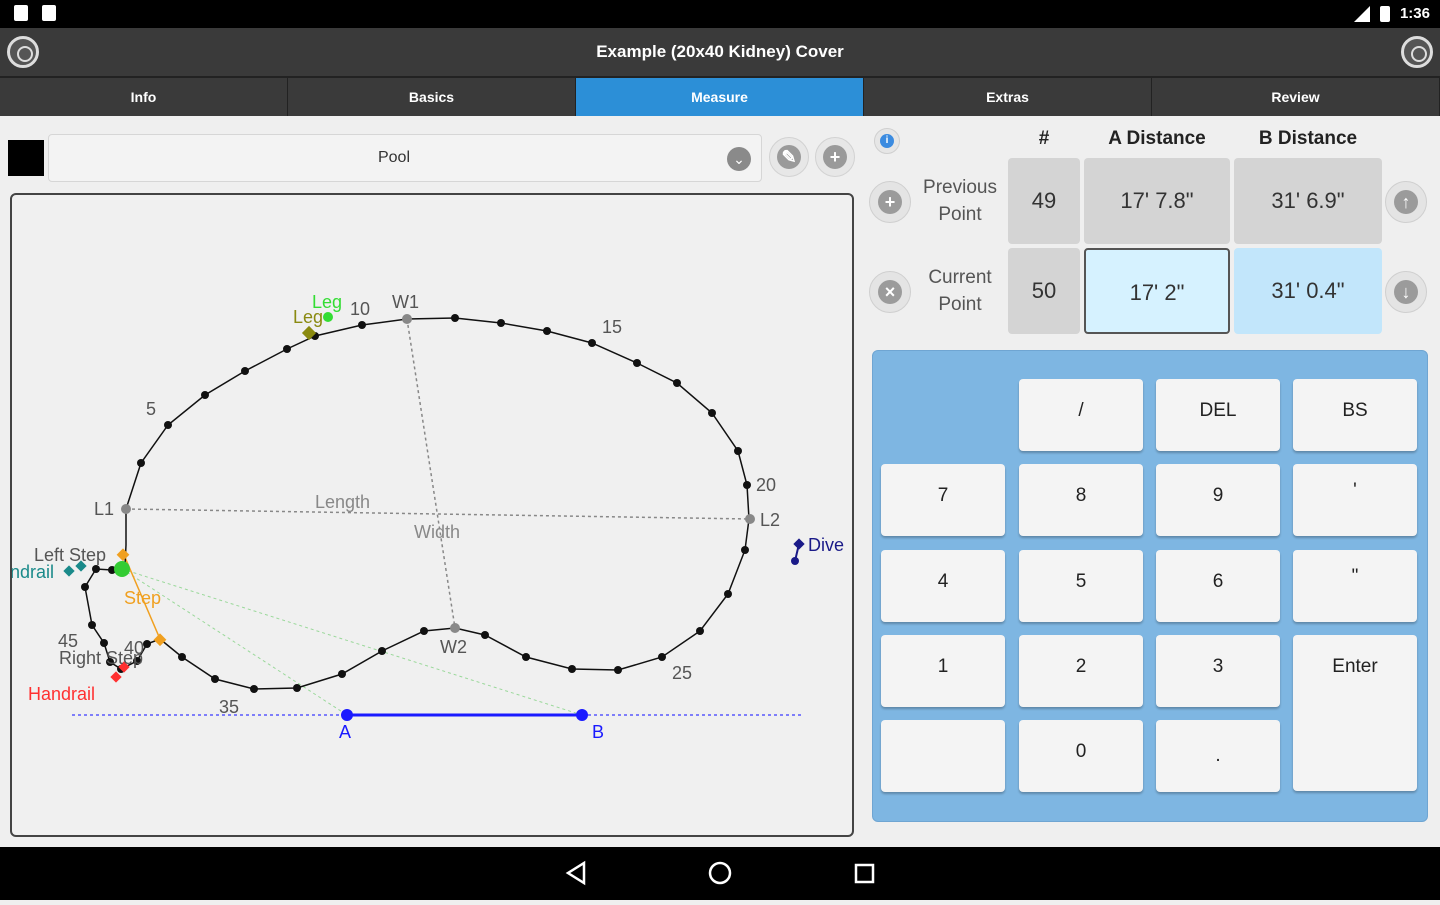  I want to click on key-del: DEL, so click(1218, 415).